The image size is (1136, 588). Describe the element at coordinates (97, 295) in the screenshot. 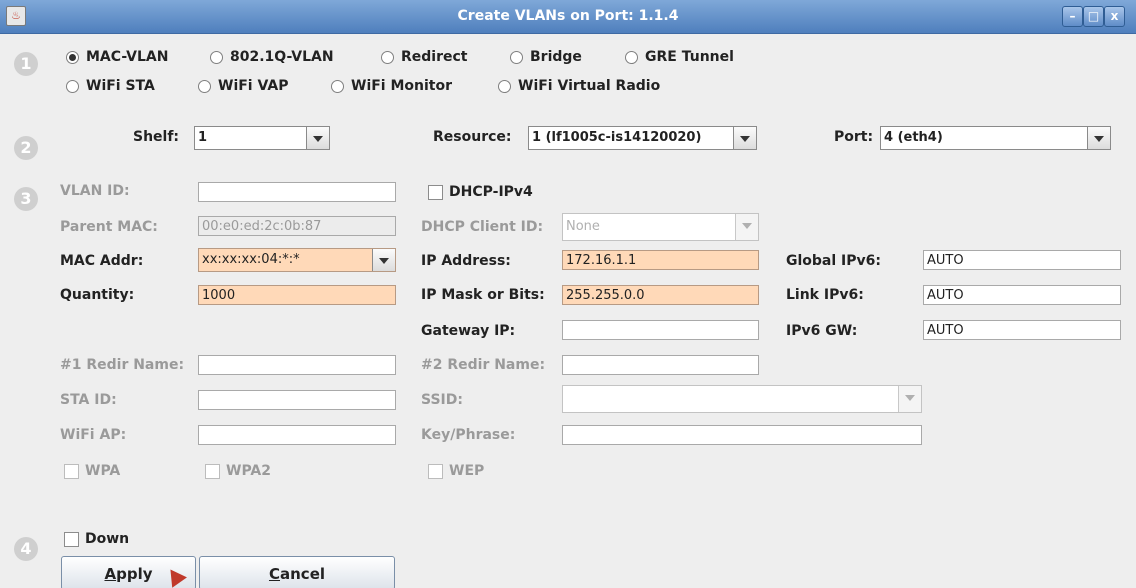

I see `quantity-label: Quantity:` at that location.